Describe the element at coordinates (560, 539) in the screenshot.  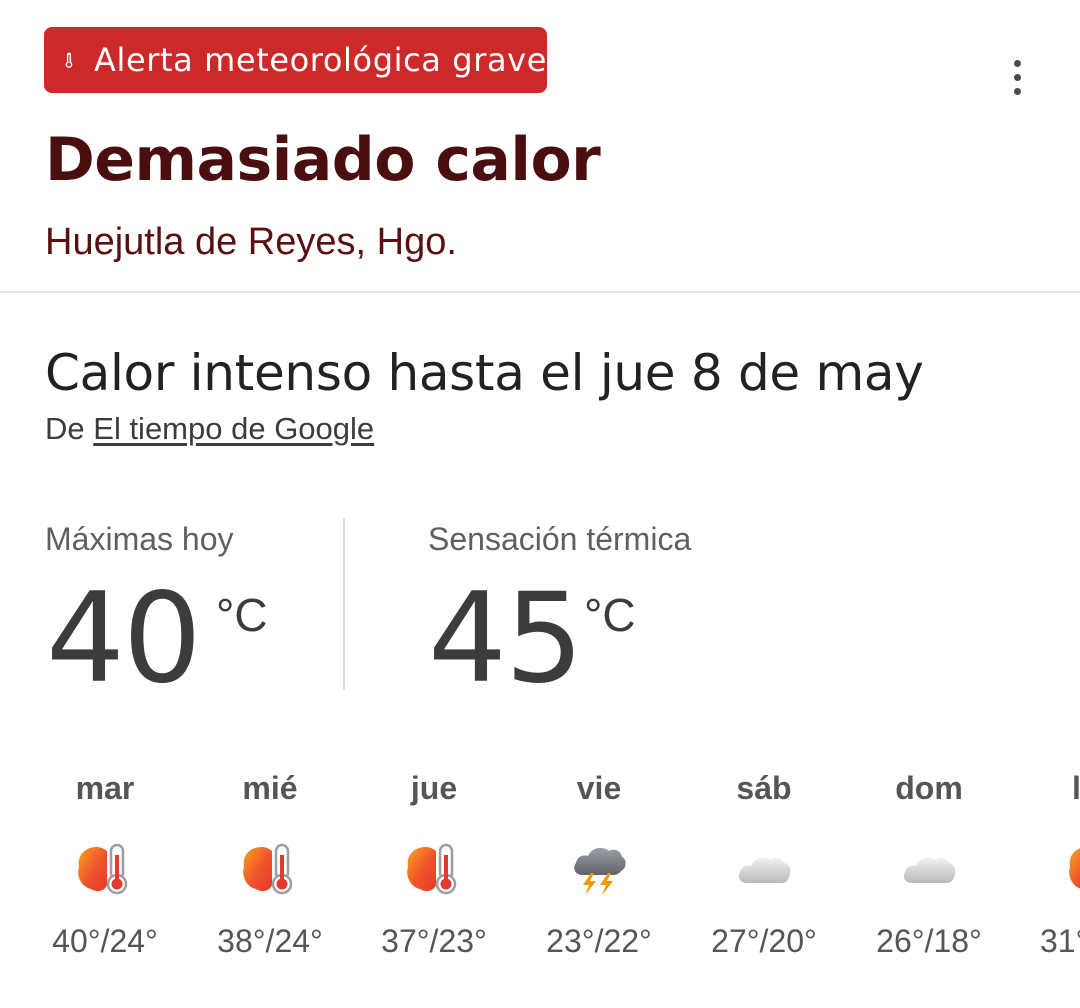
I see `feels-like-label: Sensación térmica` at that location.